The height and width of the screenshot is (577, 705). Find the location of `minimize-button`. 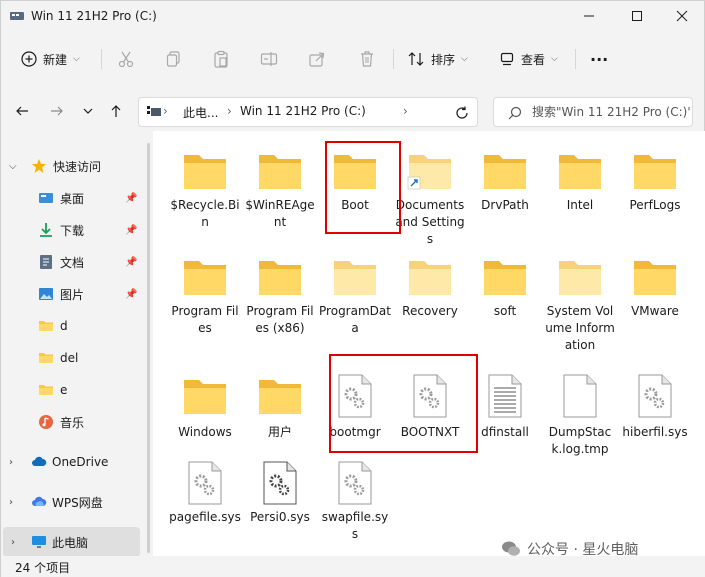

minimize-button is located at coordinates (589, 16).